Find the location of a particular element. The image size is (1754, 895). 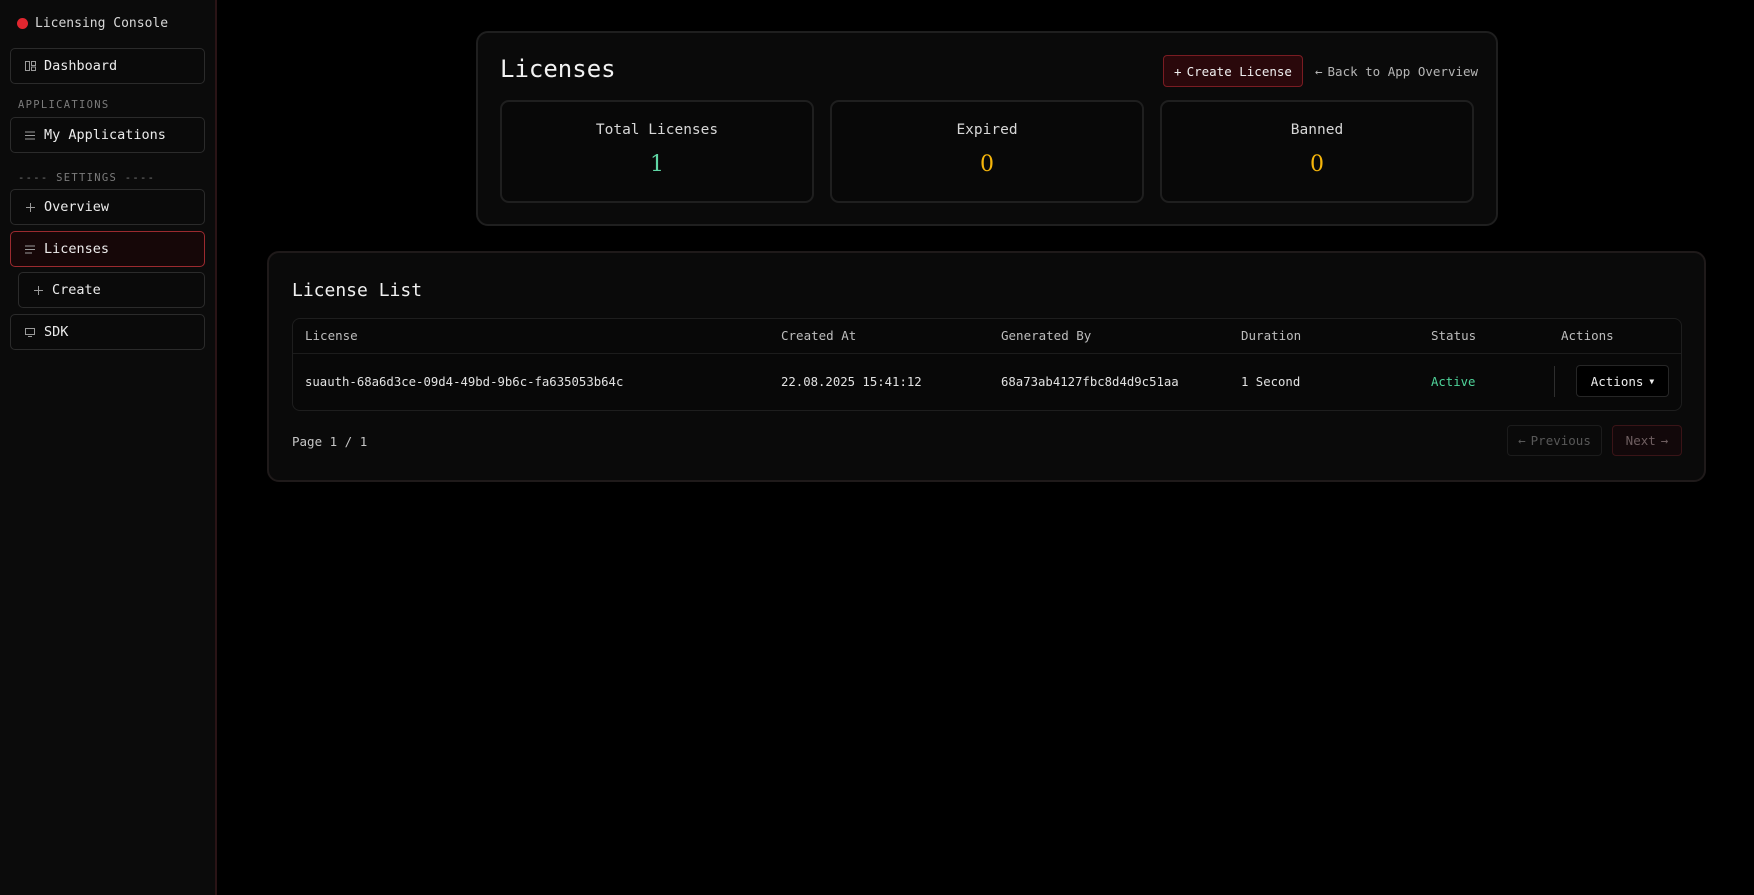

list-icon is located at coordinates (30, 135).